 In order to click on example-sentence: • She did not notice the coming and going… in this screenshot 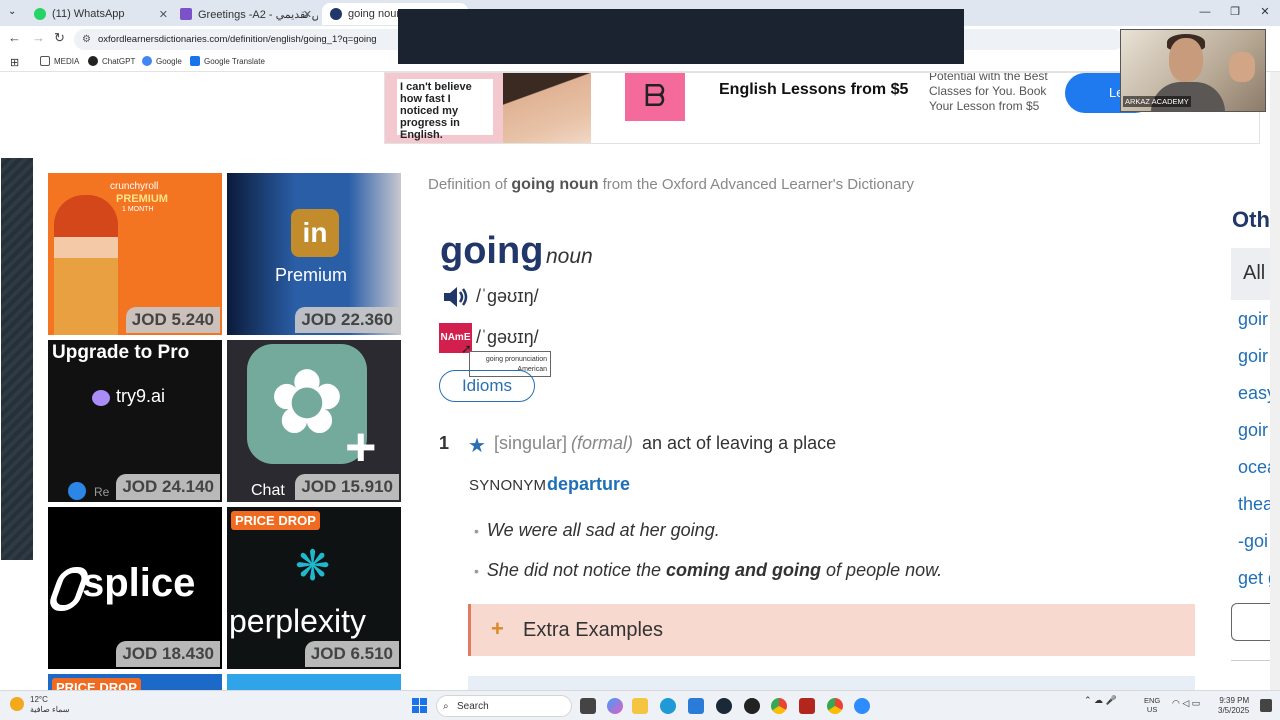, I will do `click(708, 570)`.